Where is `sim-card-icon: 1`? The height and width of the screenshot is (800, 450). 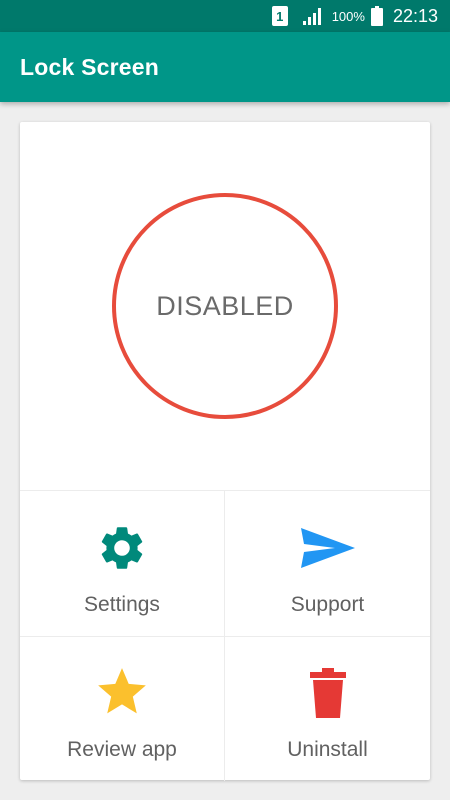
sim-card-icon: 1 is located at coordinates (279, 16).